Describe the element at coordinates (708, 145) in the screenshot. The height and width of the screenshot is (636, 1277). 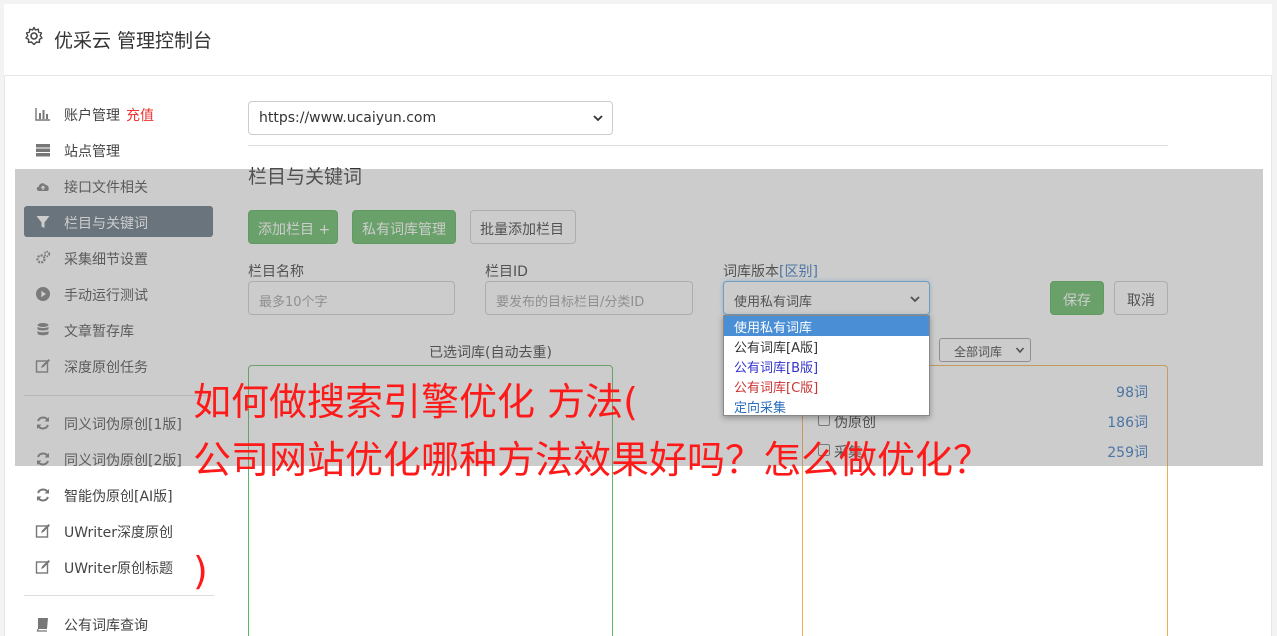
I see `divider` at that location.